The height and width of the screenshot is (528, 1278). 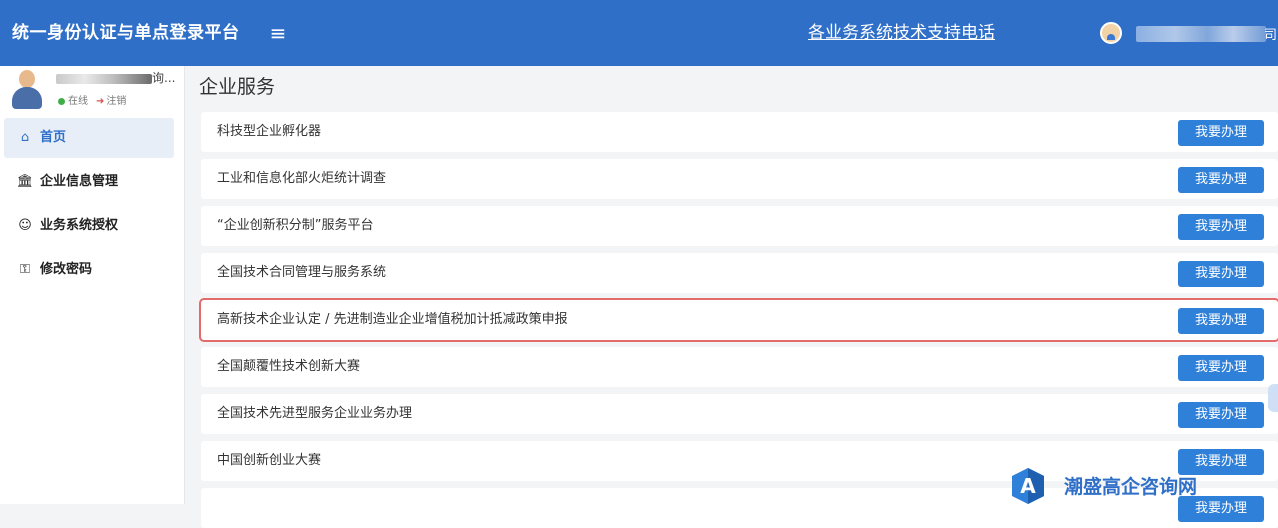 What do you see at coordinates (100, 101) in the screenshot?
I see `logout-icon: ➜` at bounding box center [100, 101].